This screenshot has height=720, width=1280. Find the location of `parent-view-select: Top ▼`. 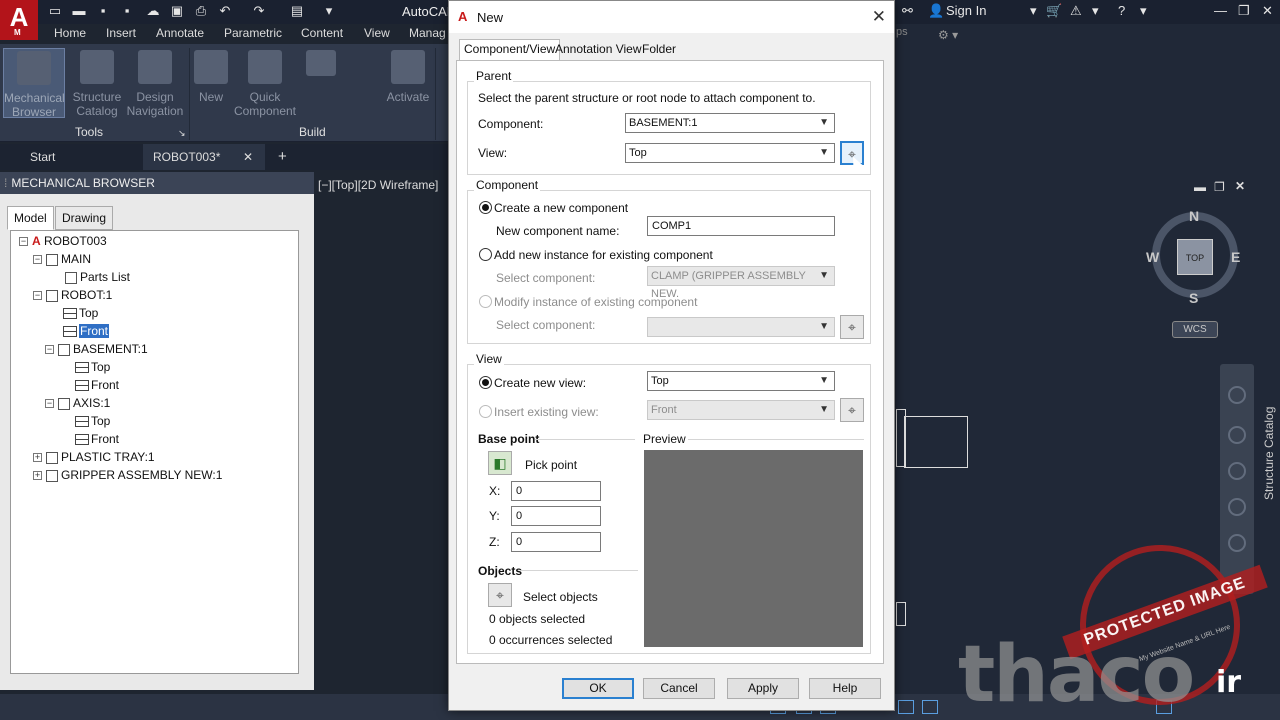

parent-view-select: Top ▼ is located at coordinates (730, 153).